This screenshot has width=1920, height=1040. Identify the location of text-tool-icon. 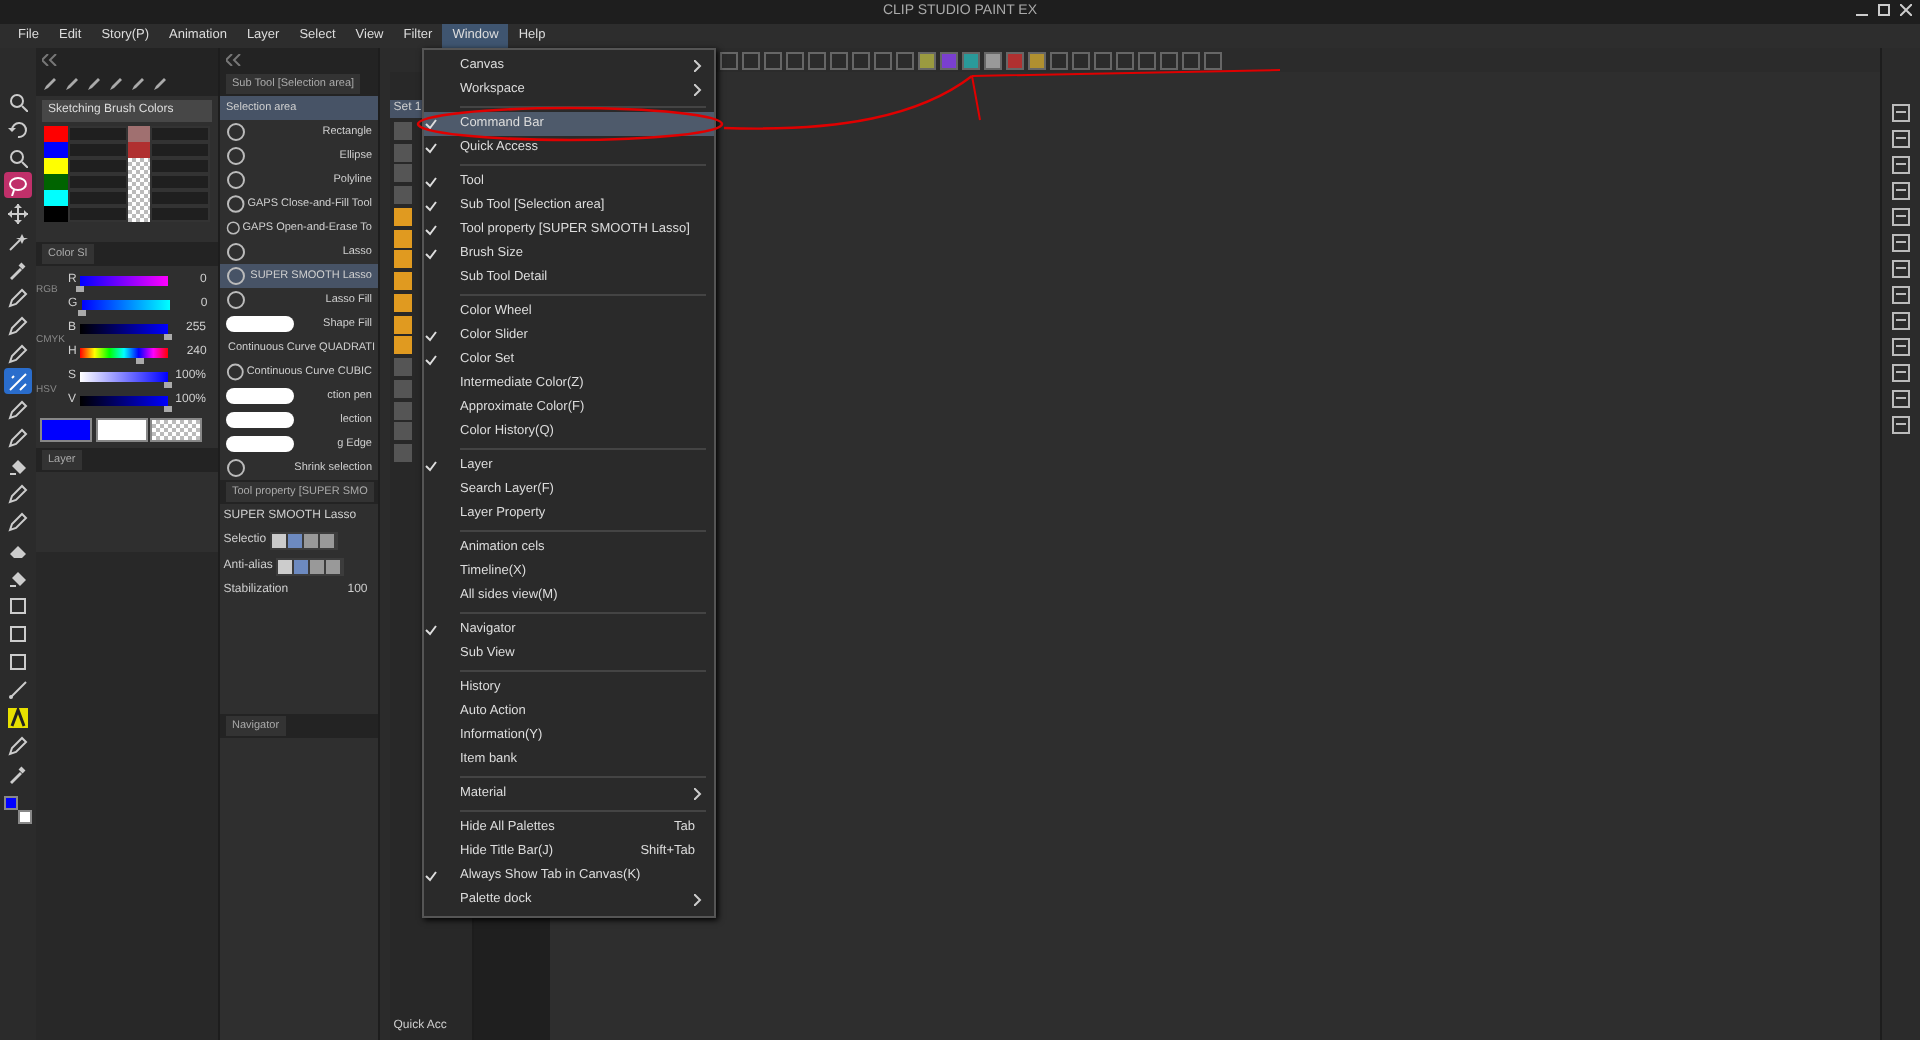
(18, 717).